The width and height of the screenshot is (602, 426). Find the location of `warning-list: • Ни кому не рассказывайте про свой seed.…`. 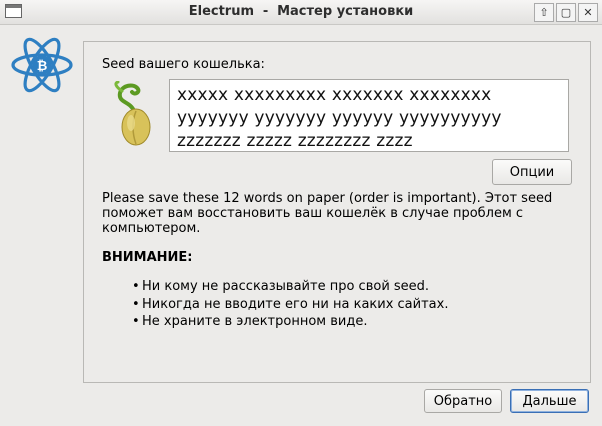

warning-list: • Ни кому не рассказывайте про свой seed.… is located at coordinates (290, 304).